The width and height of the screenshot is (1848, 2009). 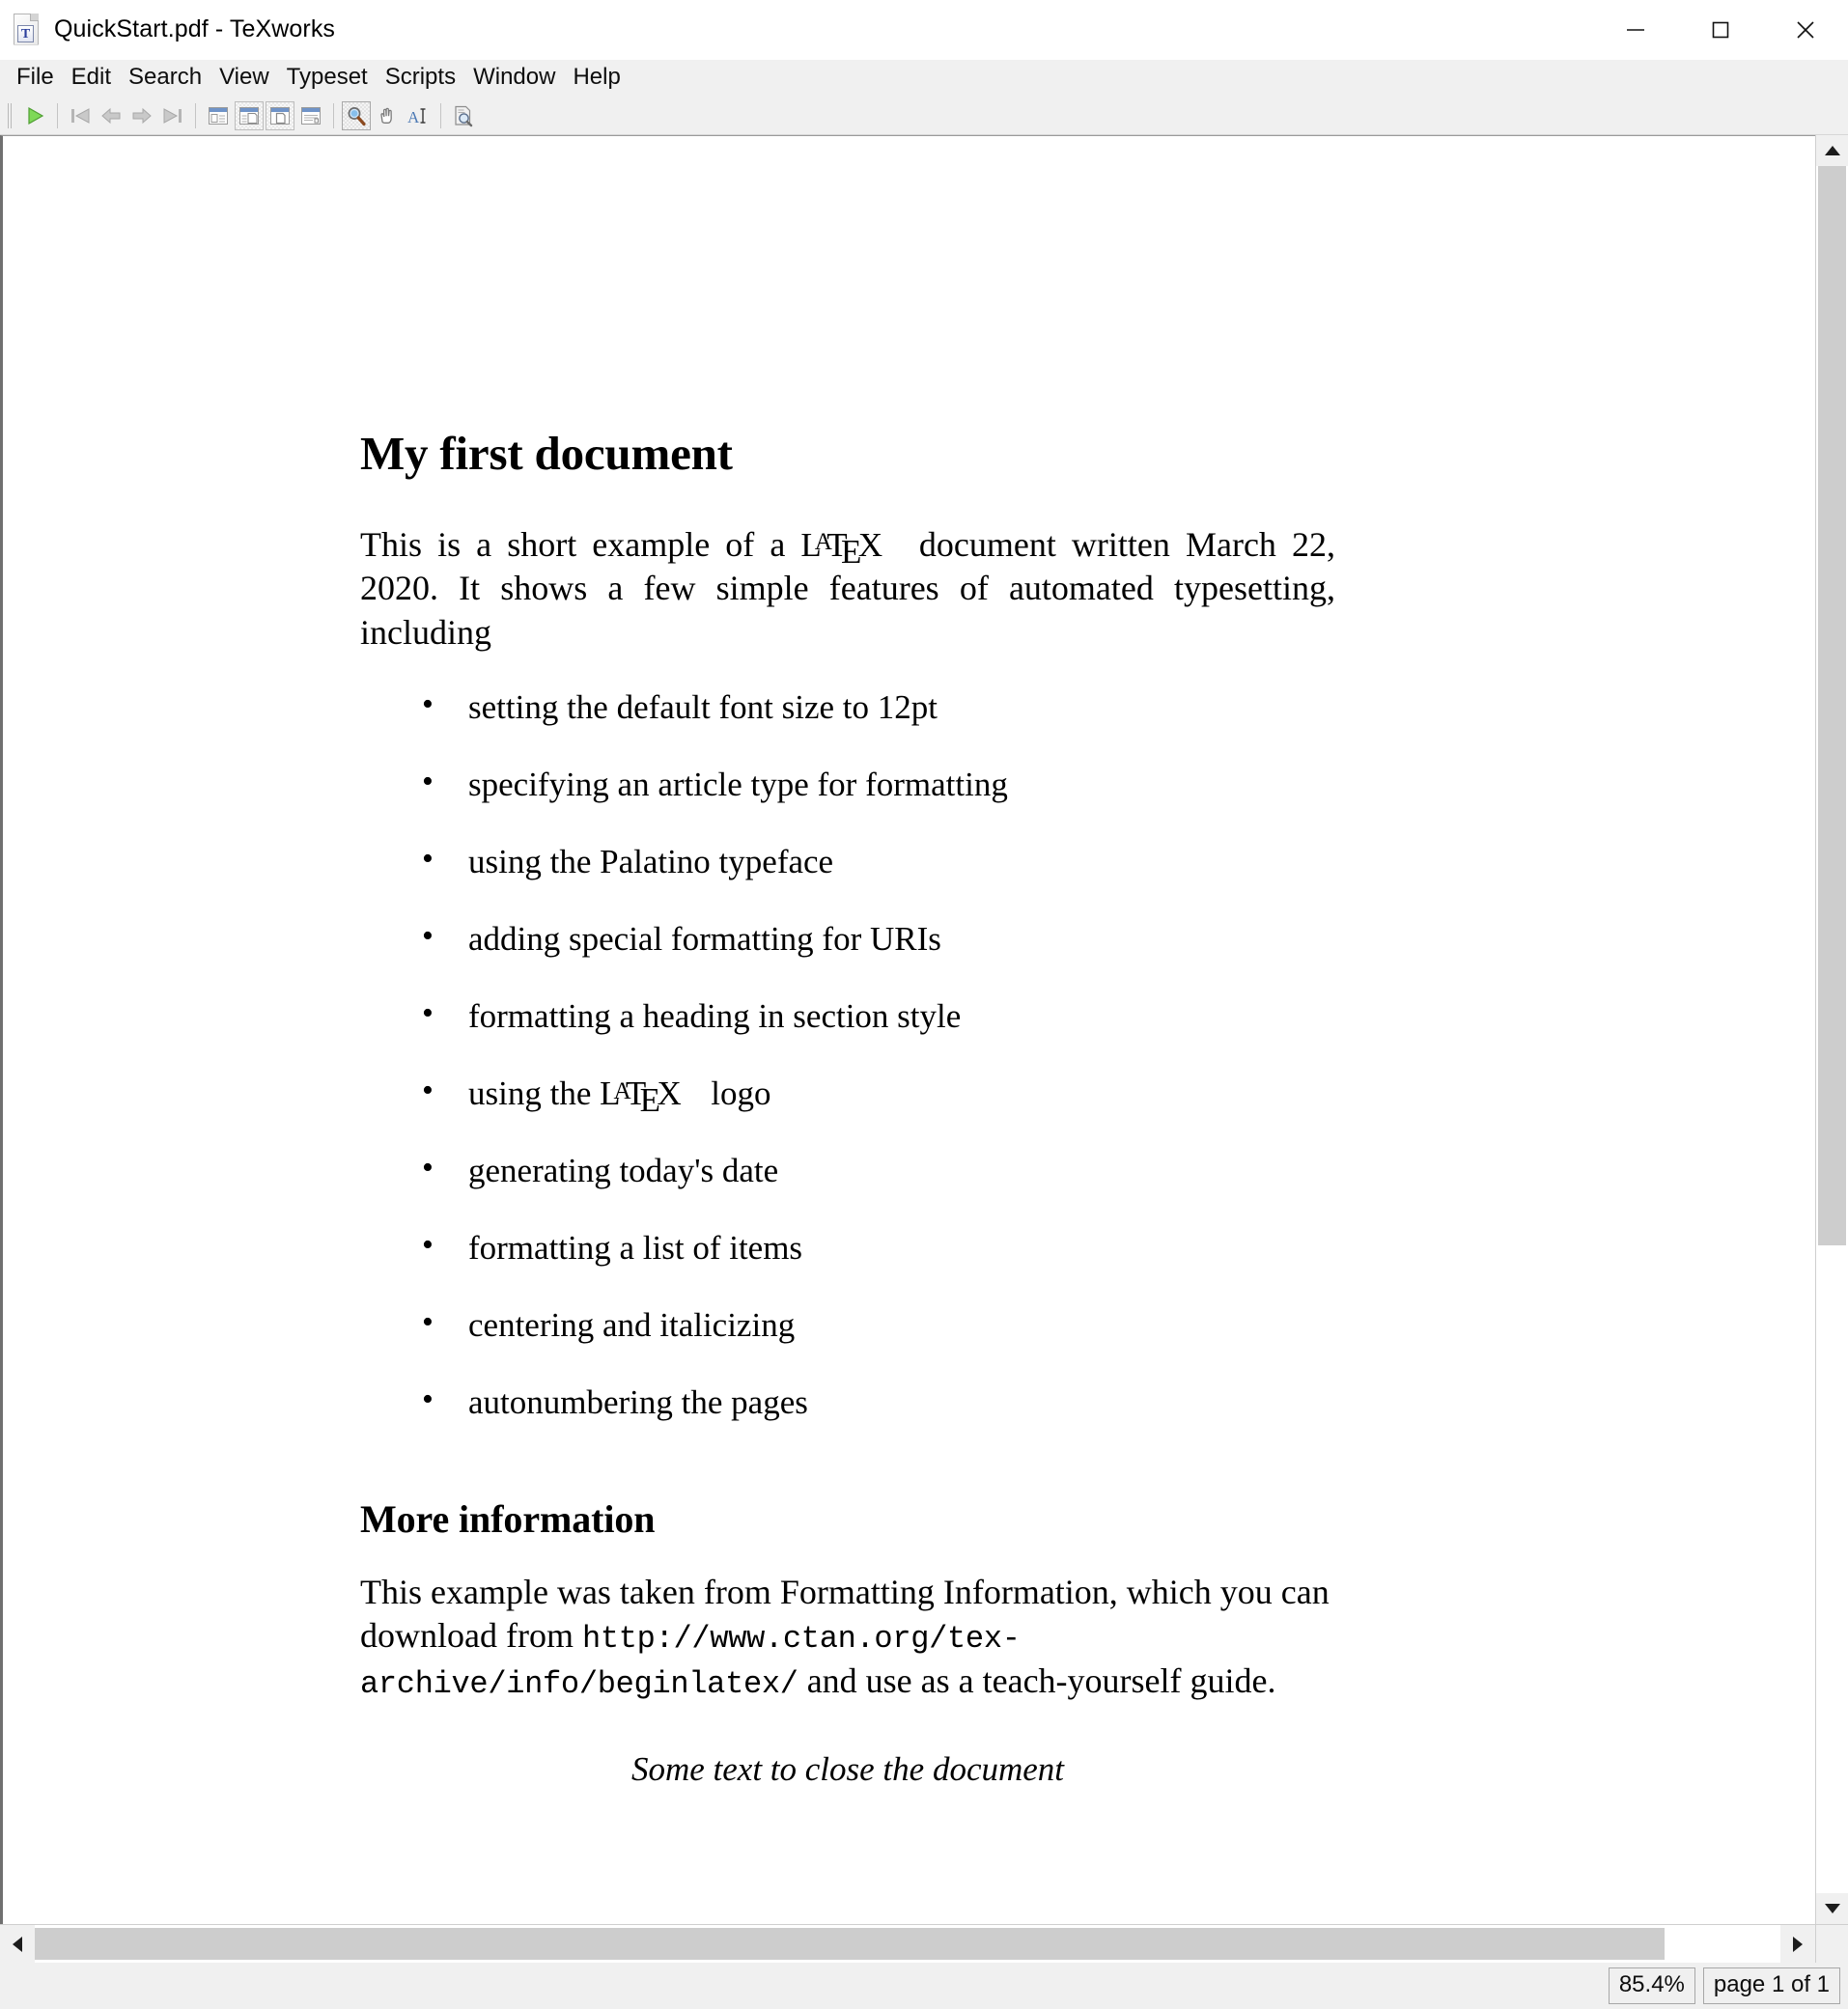 I want to click on horizontal-scrollbar, so click(x=924, y=1943).